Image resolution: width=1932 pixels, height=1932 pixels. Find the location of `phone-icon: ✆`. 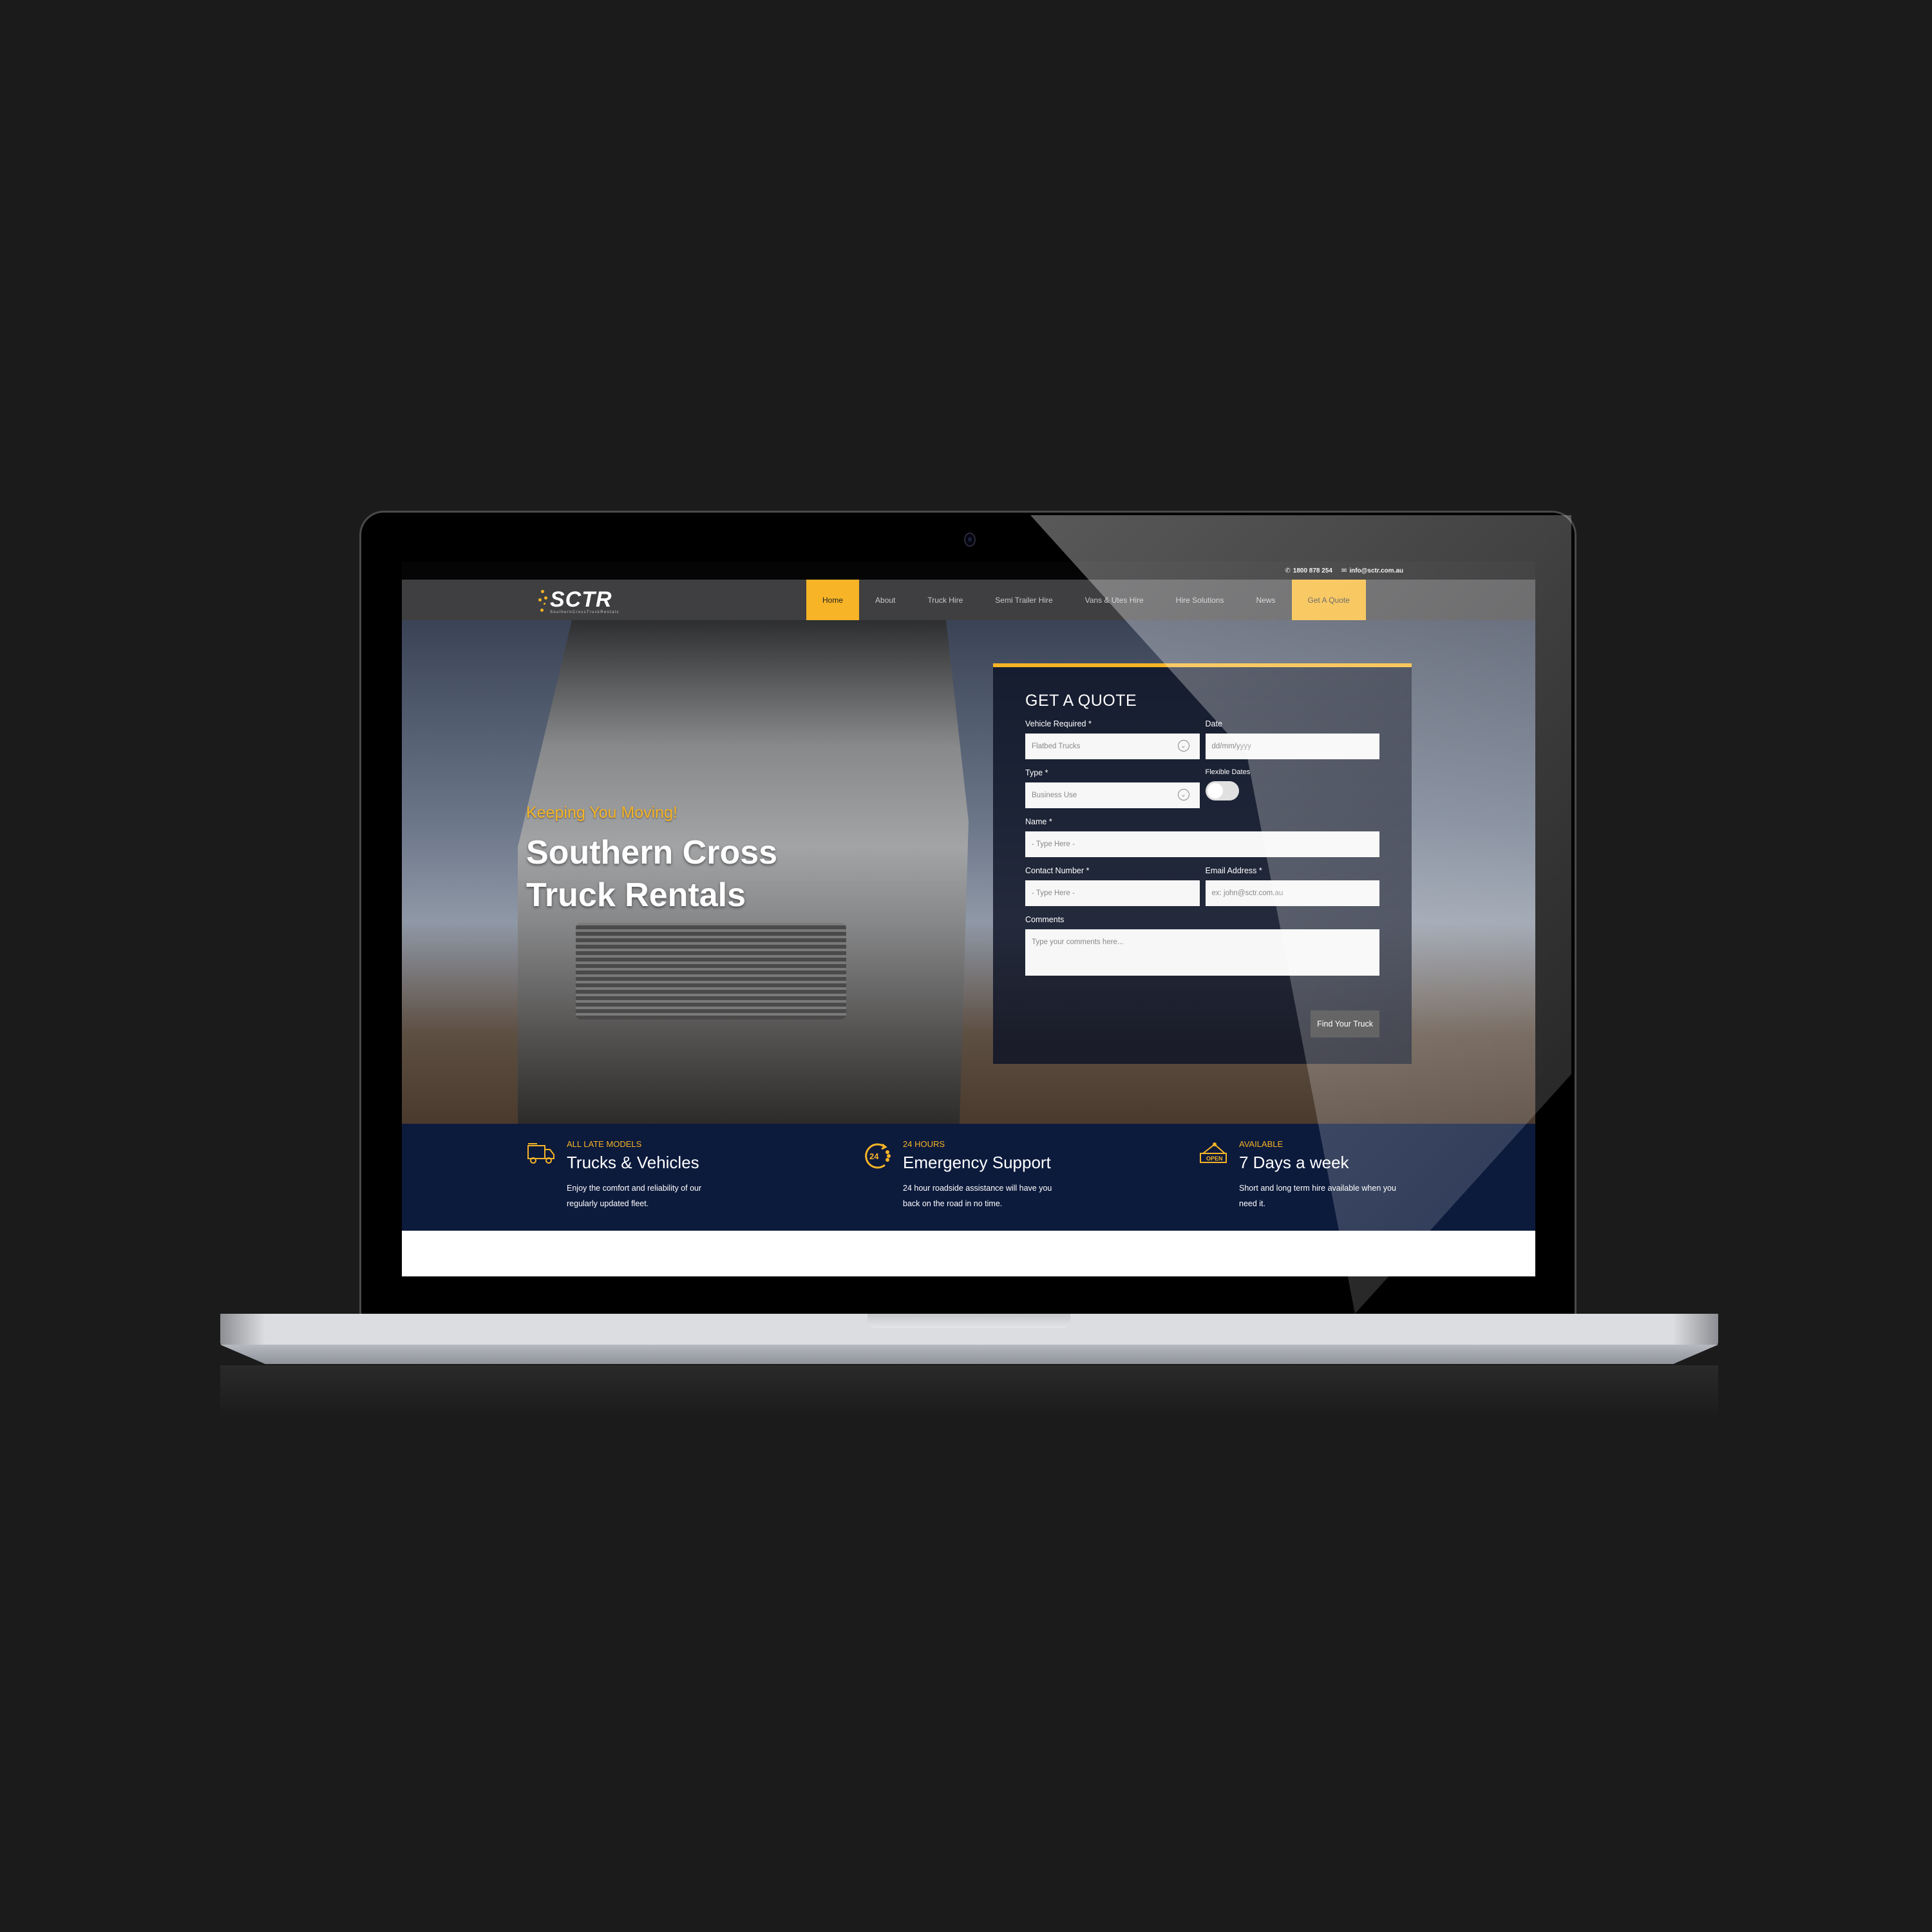

phone-icon: ✆ is located at coordinates (1288, 570).